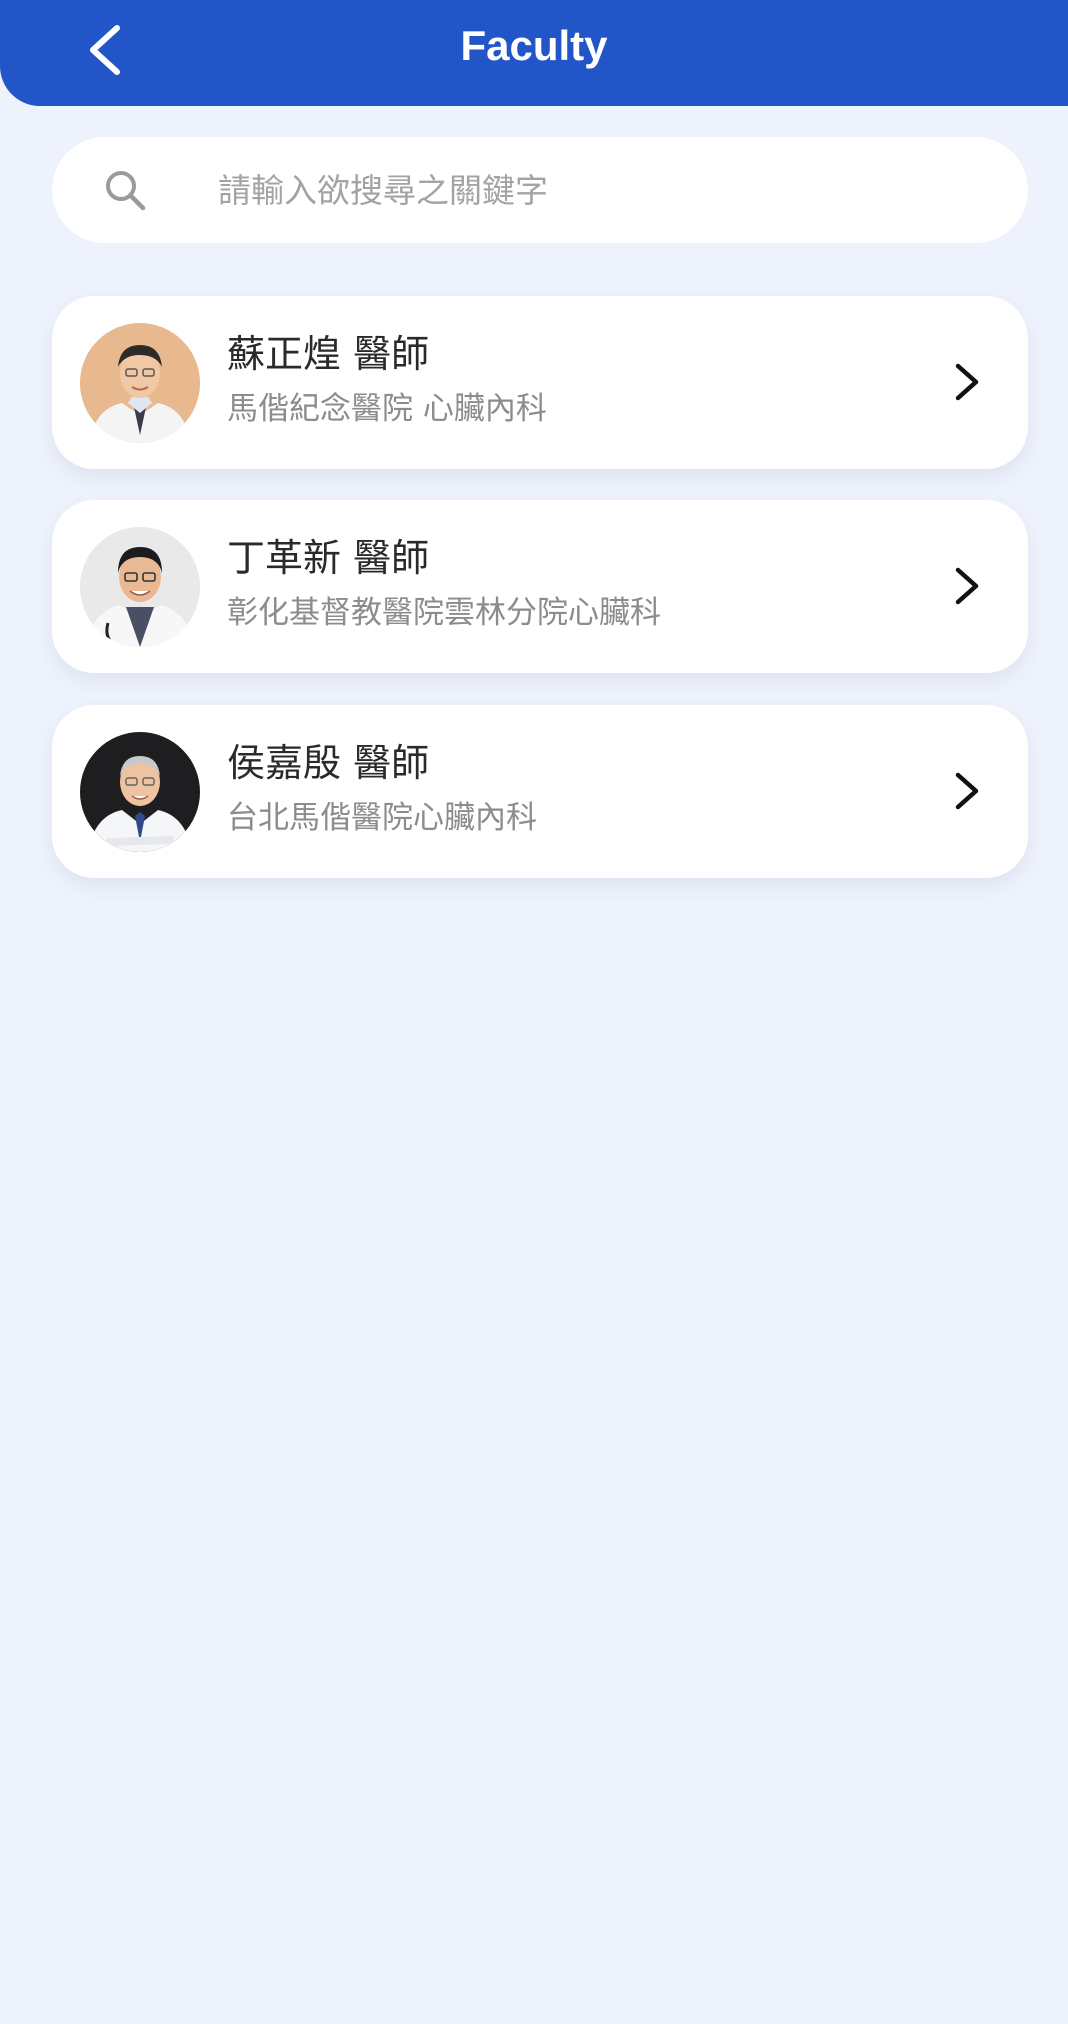 The image size is (1068, 2024). Describe the element at coordinates (328, 763) in the screenshot. I see `doctor-name: 侯嘉殷 醫師` at that location.